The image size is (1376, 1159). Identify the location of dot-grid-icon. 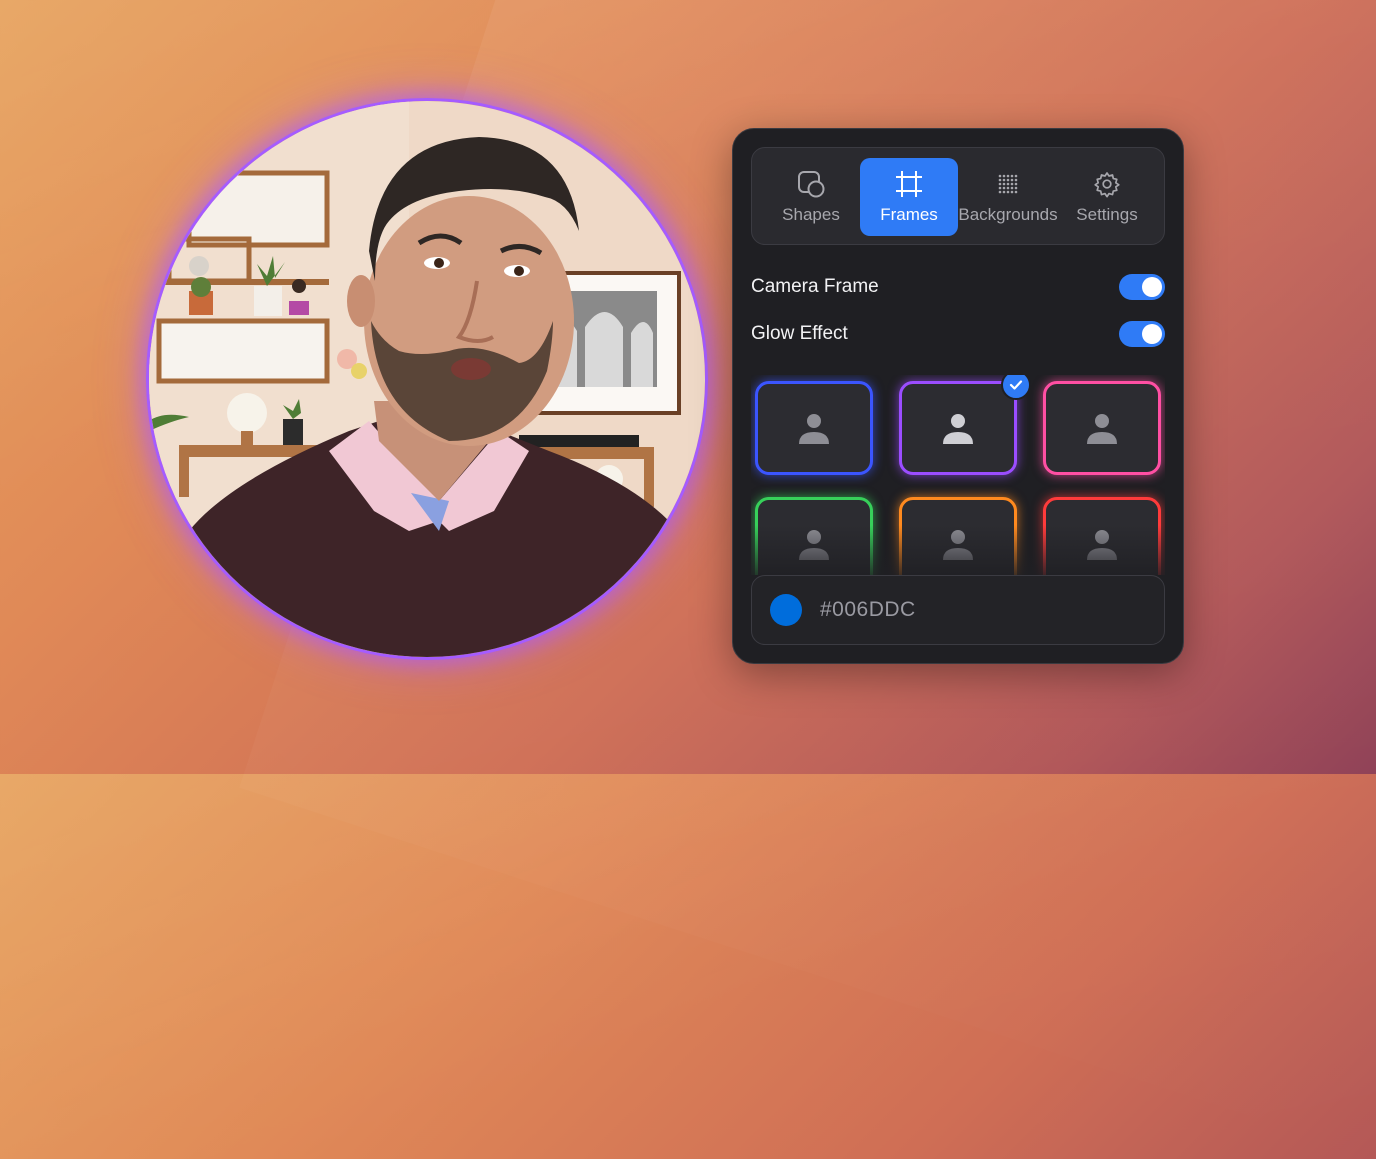
(1008, 184).